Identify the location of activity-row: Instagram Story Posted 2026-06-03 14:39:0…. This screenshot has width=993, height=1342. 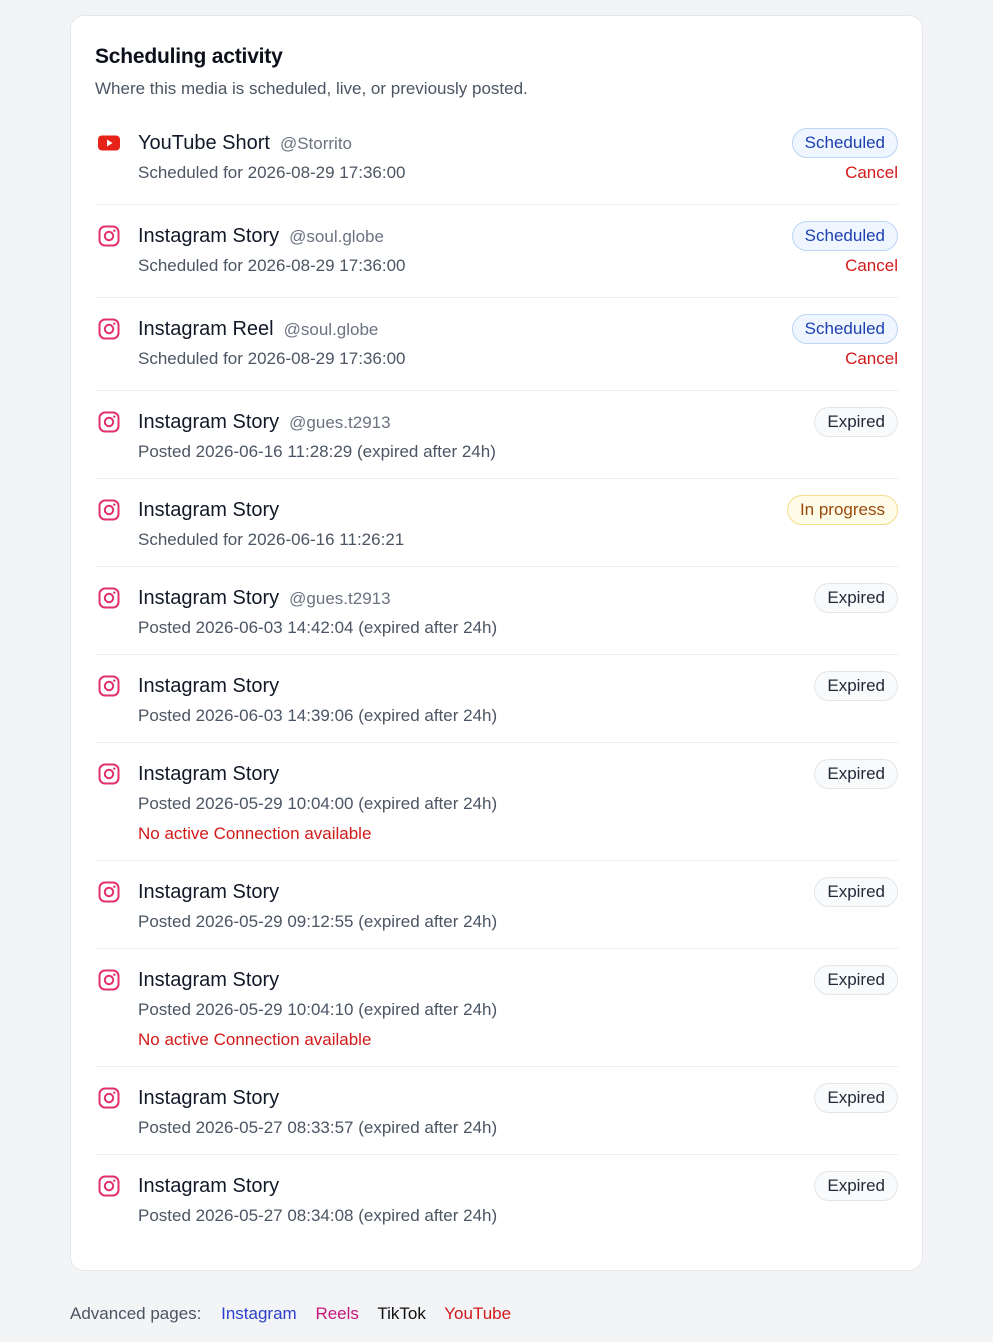
(496, 699).